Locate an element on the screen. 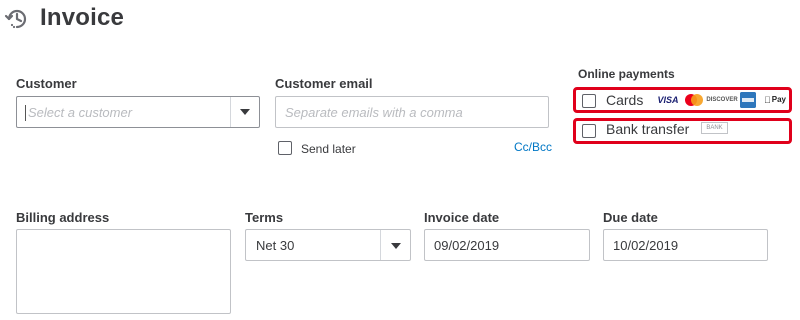  online-payments-label: Online payments is located at coordinates (626, 74).